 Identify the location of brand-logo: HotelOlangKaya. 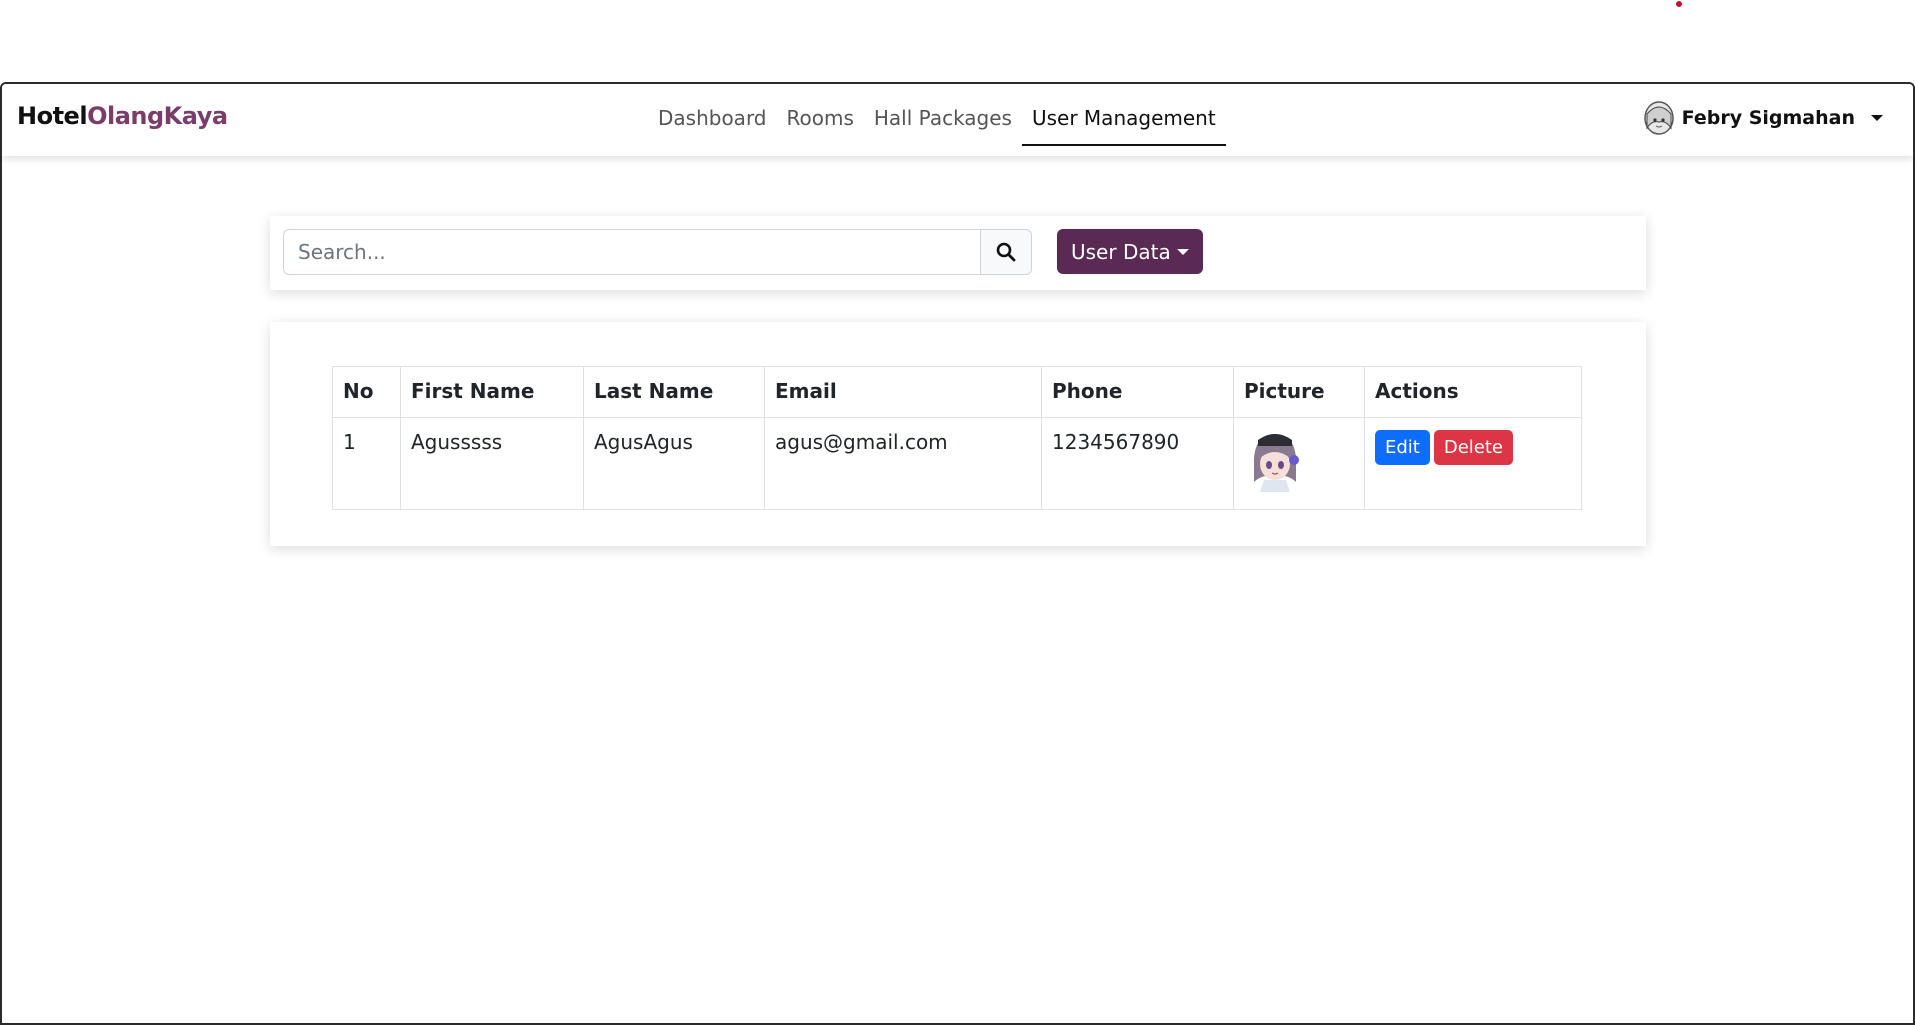
(122, 116).